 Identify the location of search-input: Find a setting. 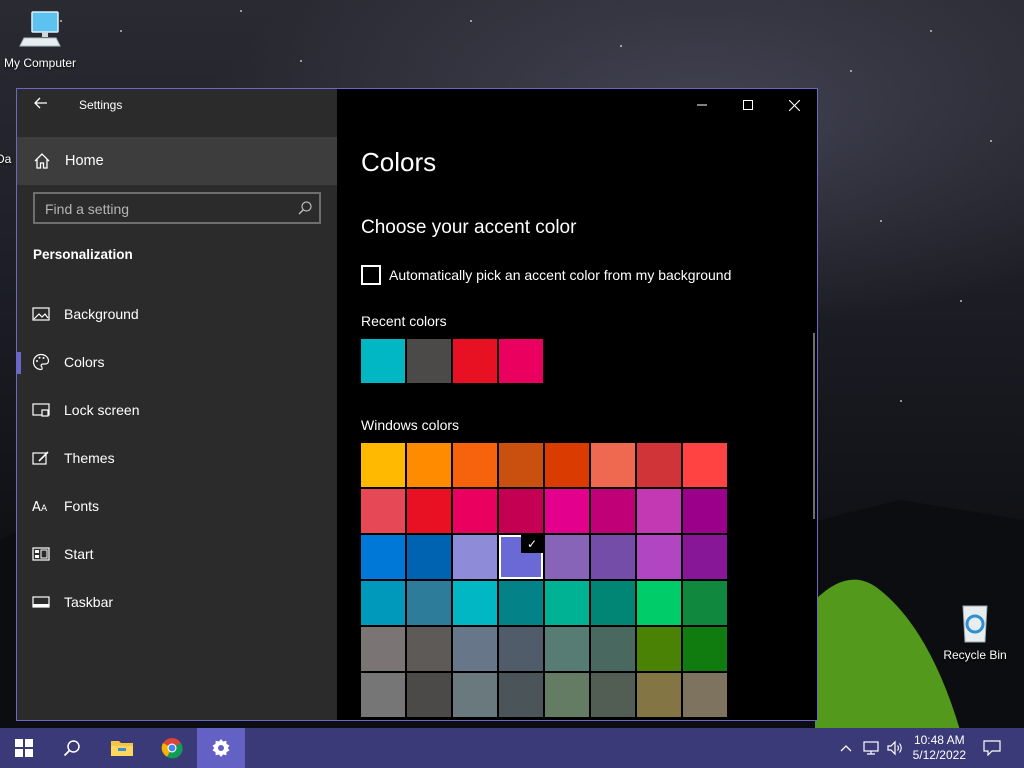
(177, 208).